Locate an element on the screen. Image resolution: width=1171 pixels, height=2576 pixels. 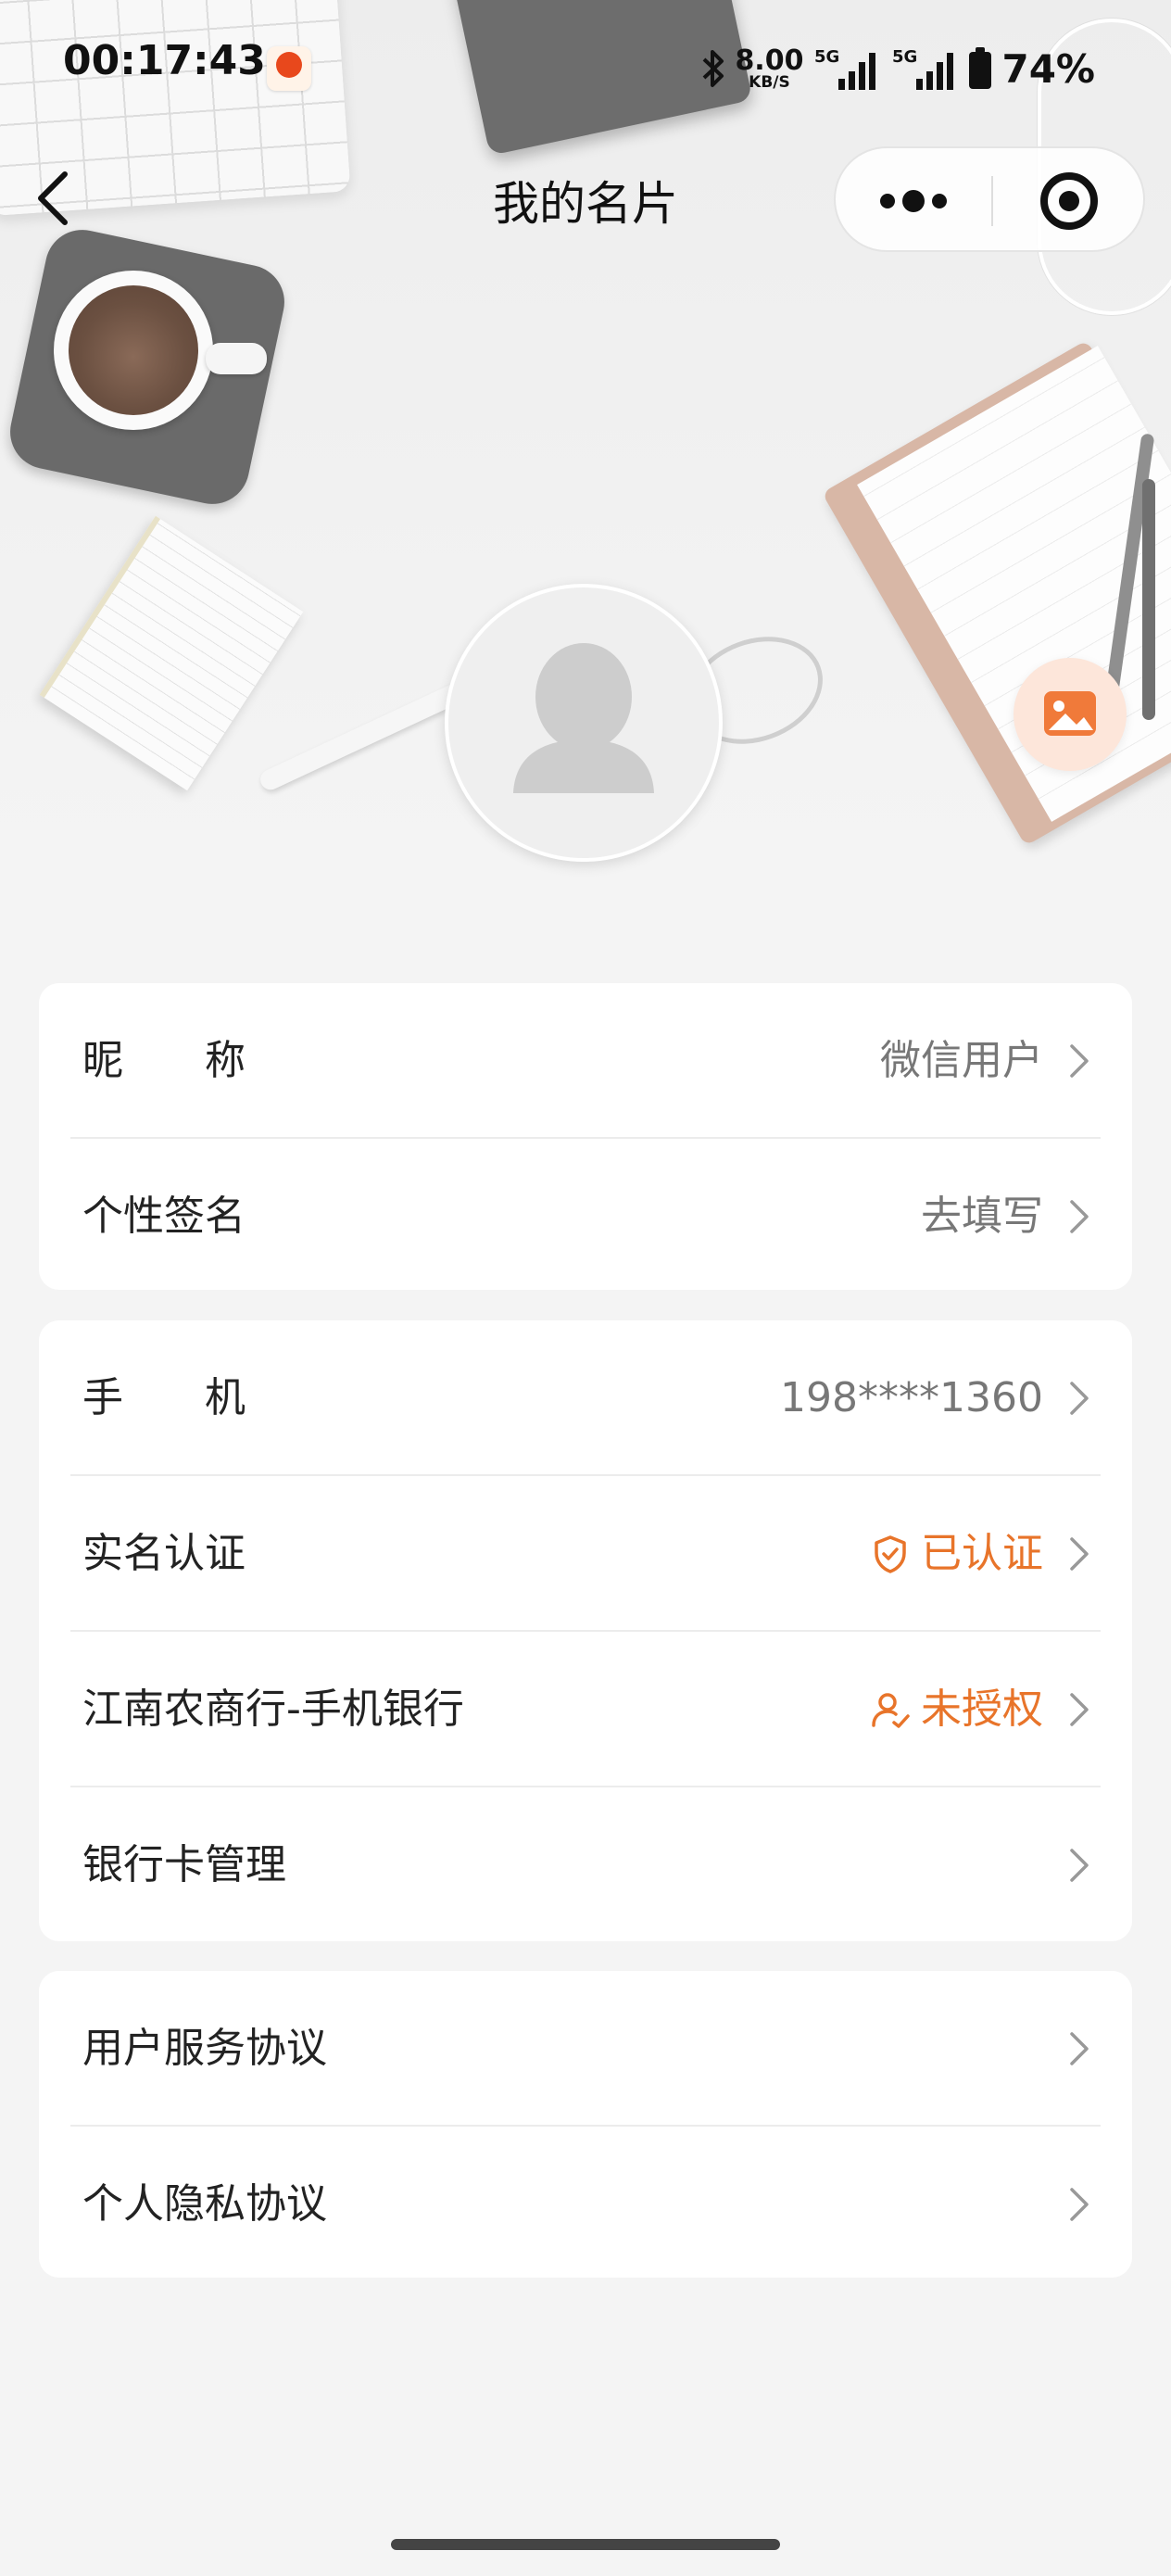
signature-label: 个性签名 is located at coordinates (164, 1216).